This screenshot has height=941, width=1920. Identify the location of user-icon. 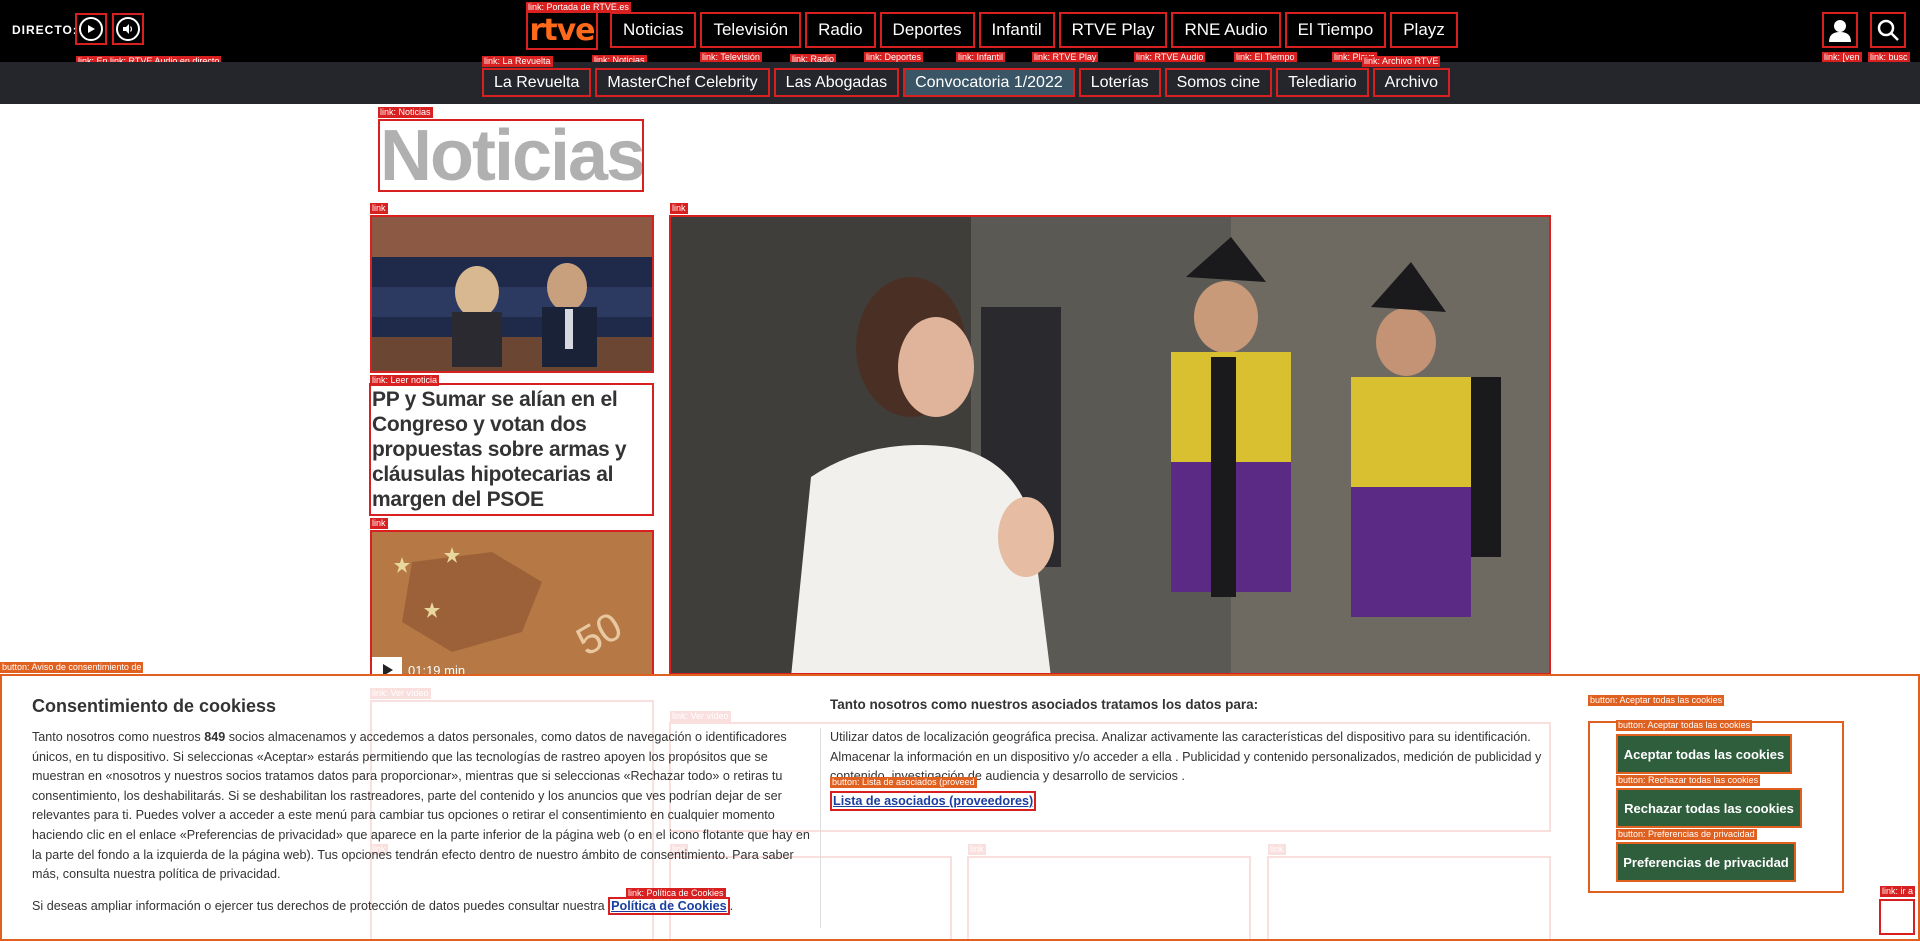
(1840, 31).